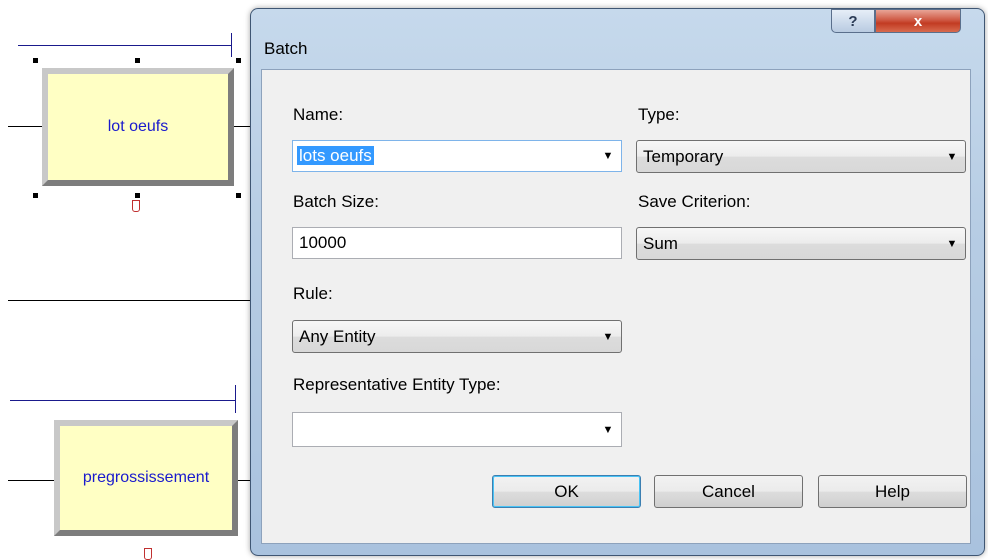 The height and width of the screenshot is (560, 988). I want to click on rule-select: Any Entity ▼, so click(457, 336).